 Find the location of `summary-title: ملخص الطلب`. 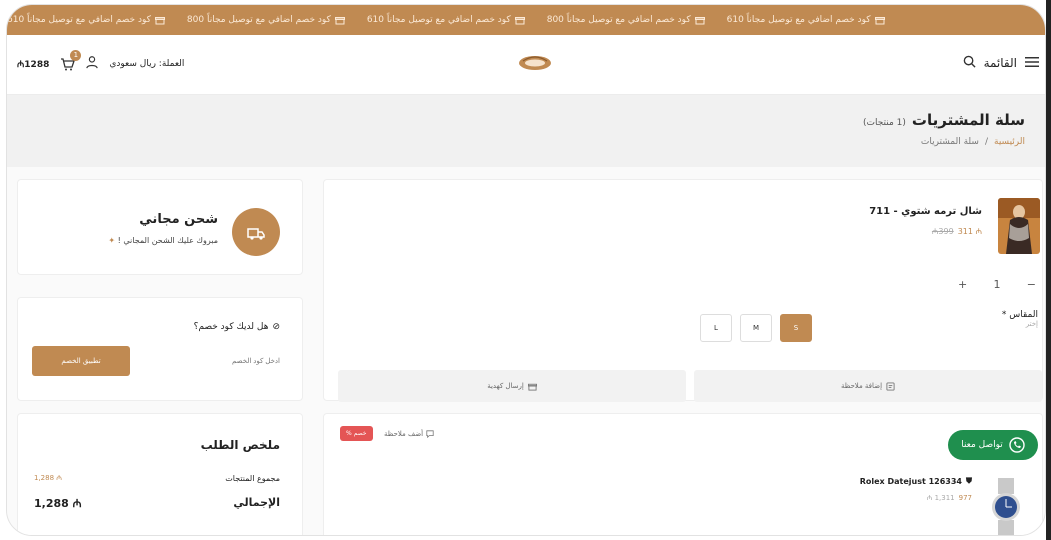

summary-title: ملخص الطلب is located at coordinates (240, 445).